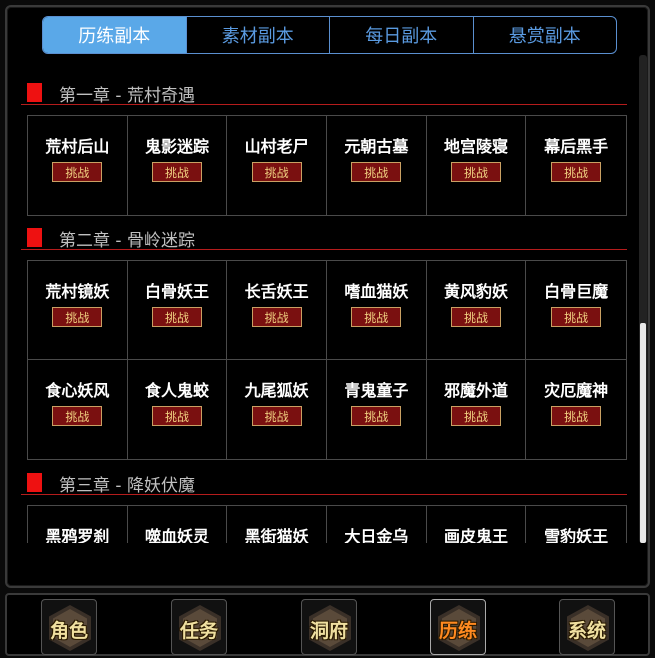 This screenshot has width=655, height=658. I want to click on content-scrollbar, so click(643, 299).